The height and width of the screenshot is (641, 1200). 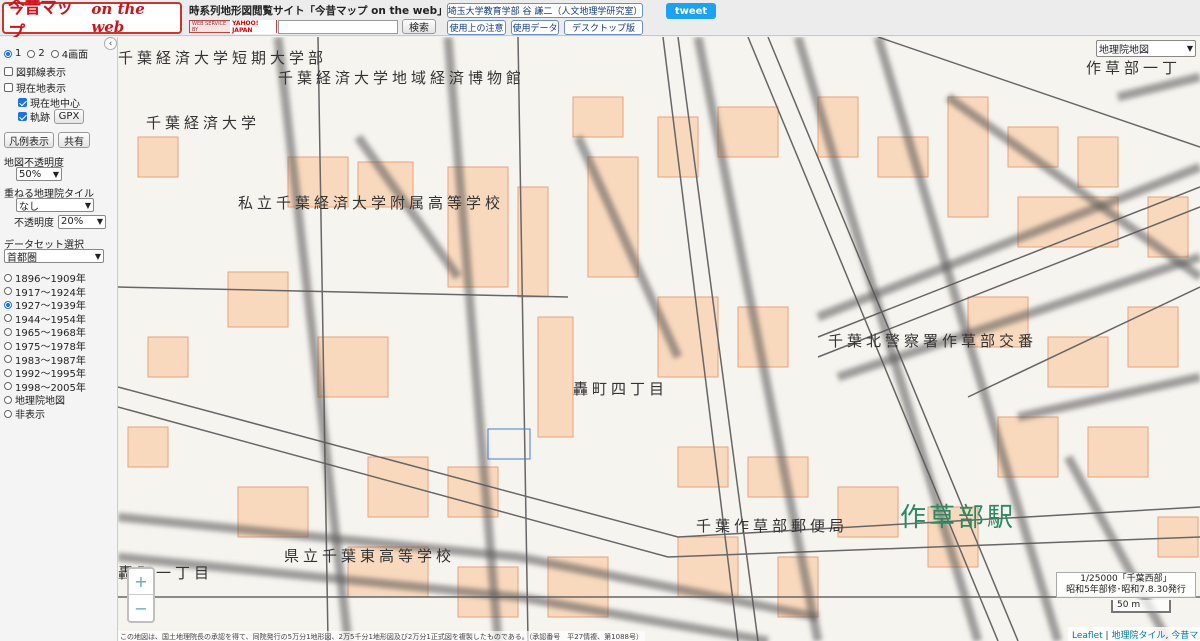 I want to click on yahoo-credit-badge: WEB SERVICE BY YAHOO! JAPAN, so click(x=233, y=26).